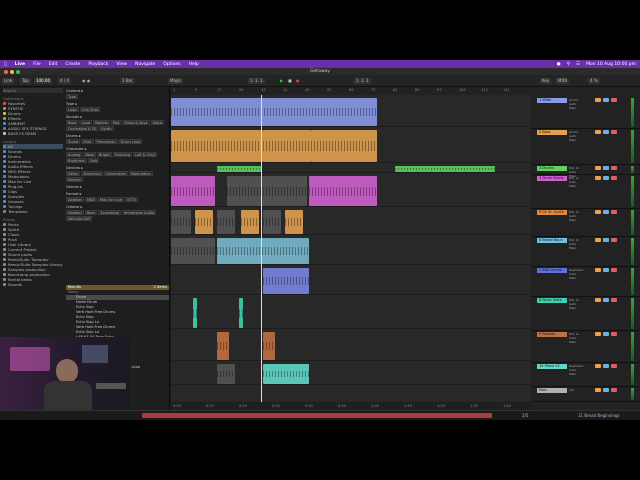  Describe the element at coordinates (585, 147) in the screenshot. I see `track-header: 2 Bass All Ins Auto Main` at that location.